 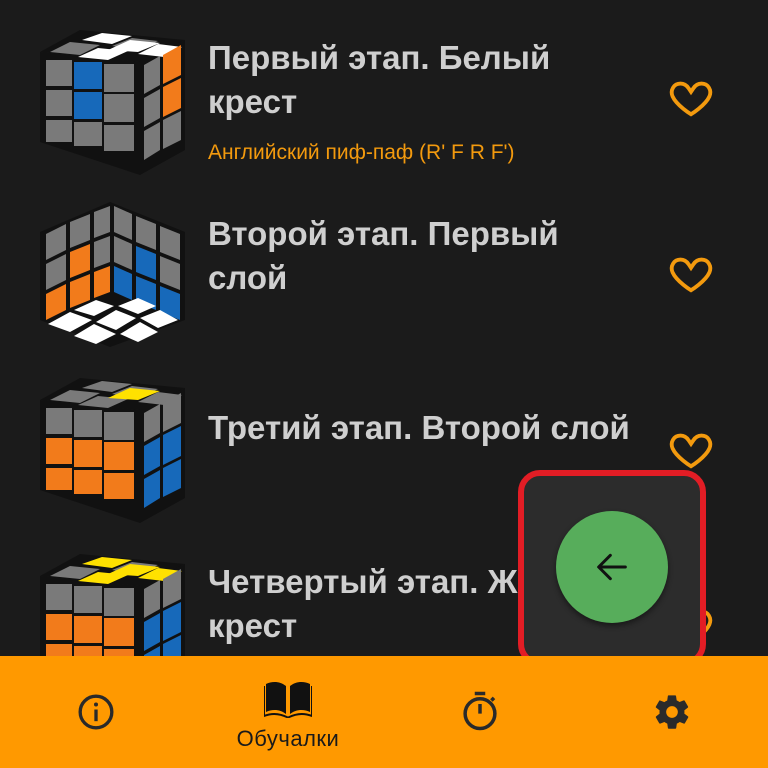 I want to click on nav-timer-button, so click(x=480, y=712).